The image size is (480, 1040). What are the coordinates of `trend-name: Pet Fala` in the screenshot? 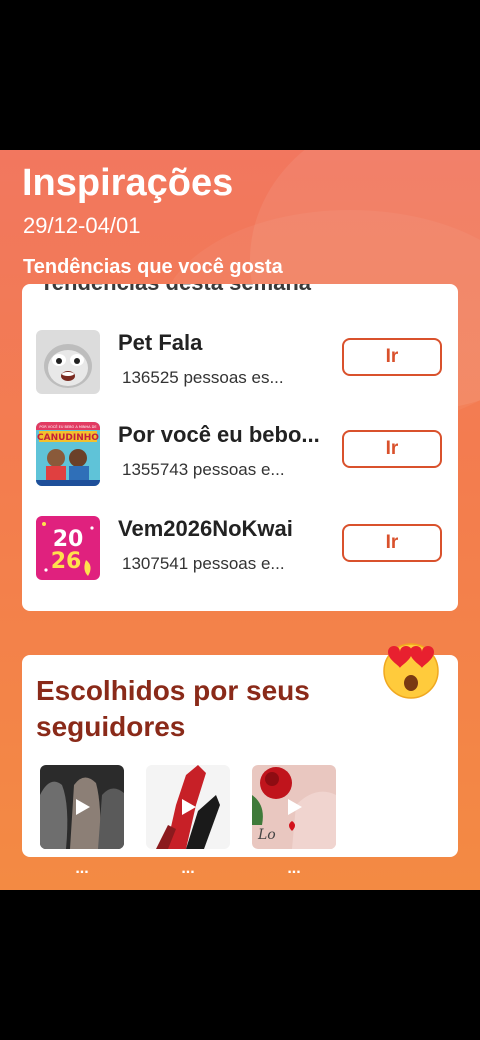 It's located at (160, 342).